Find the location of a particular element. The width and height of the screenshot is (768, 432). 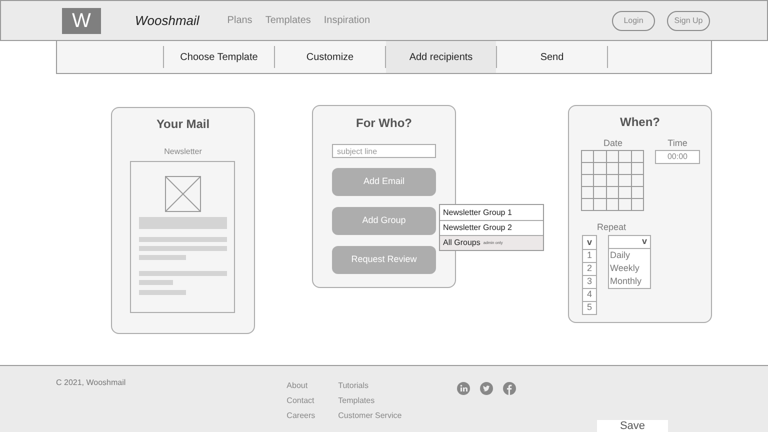

option-text: Weekly is located at coordinates (629, 268).